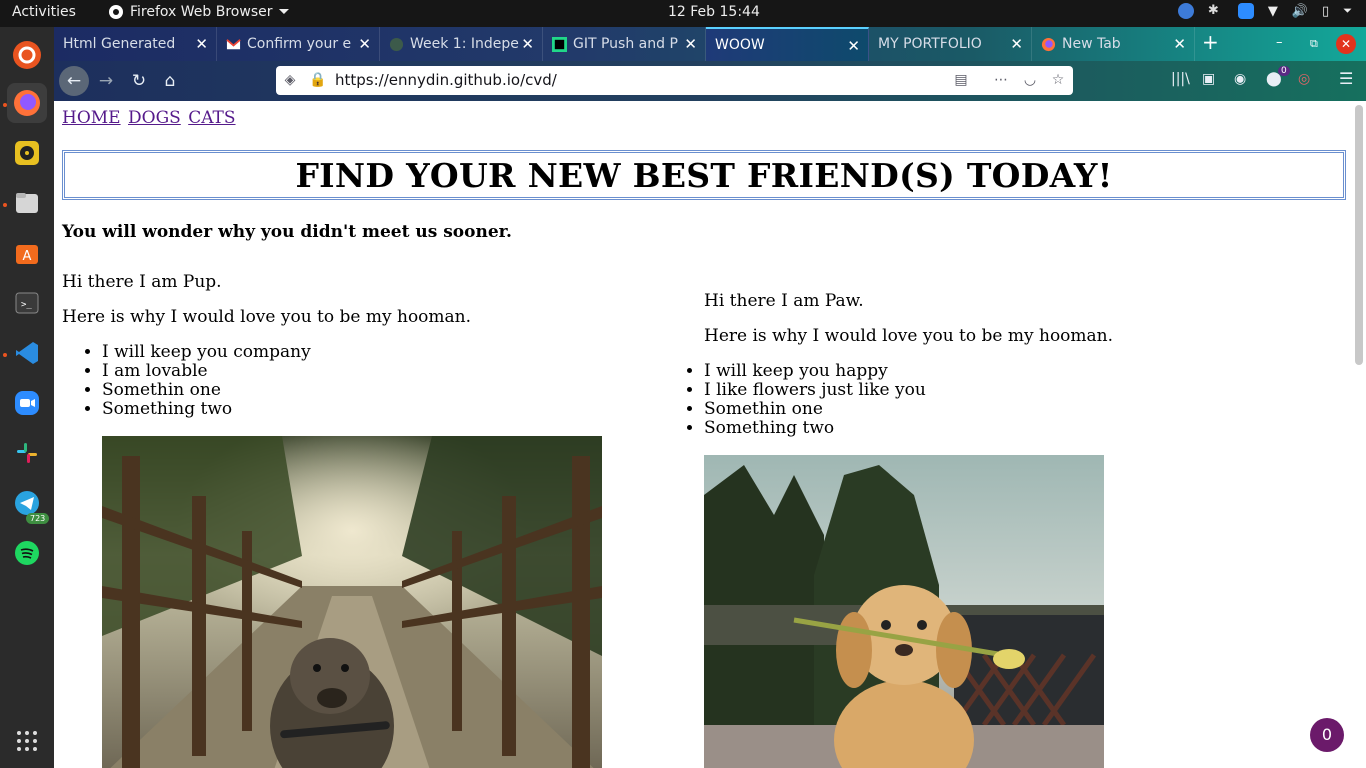 This screenshot has width=1366, height=768. What do you see at coordinates (91, 118) in the screenshot?
I see `nav-link-home: HOME` at bounding box center [91, 118].